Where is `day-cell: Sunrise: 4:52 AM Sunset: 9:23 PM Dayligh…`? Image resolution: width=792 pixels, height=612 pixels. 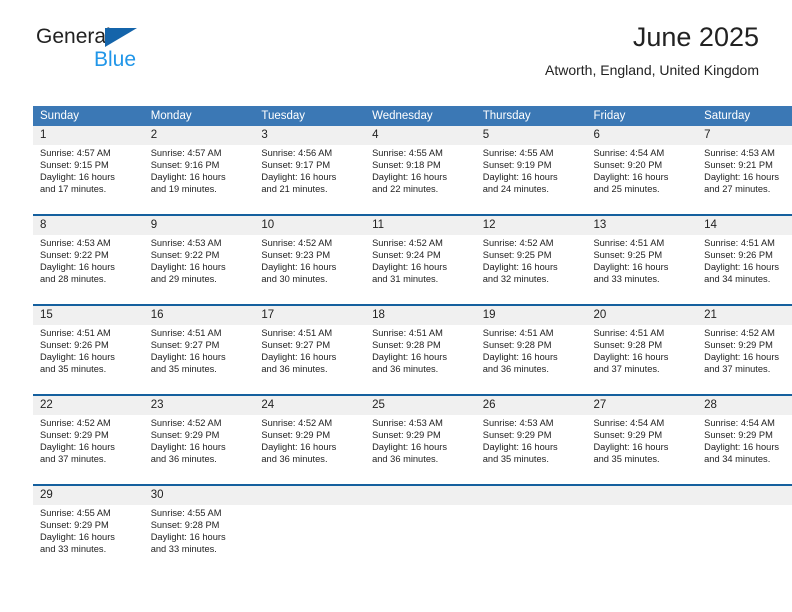 day-cell: Sunrise: 4:52 AM Sunset: 9:23 PM Dayligh… is located at coordinates (310, 270).